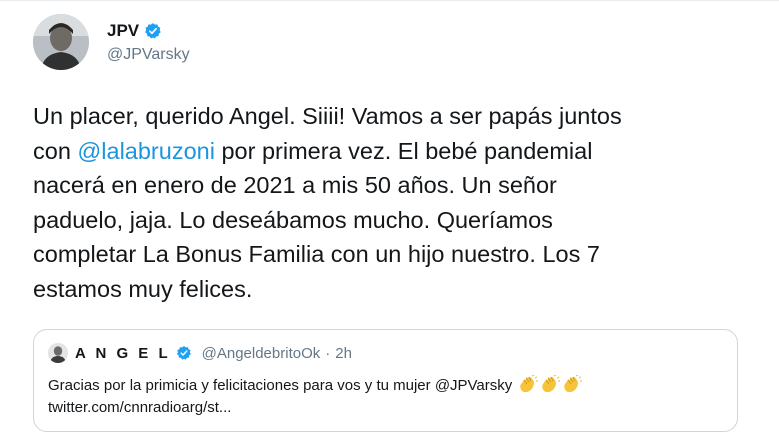 The height and width of the screenshot is (448, 779). I want to click on quoted-author-handle: @AngeldebritoOk, so click(261, 353).